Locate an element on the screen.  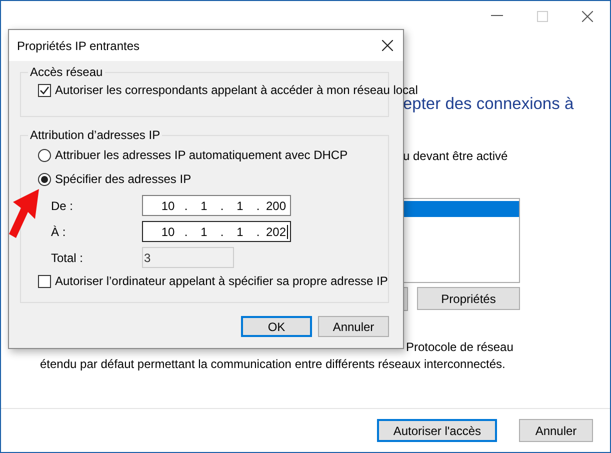
description-line: Protocole de réseau is located at coordinates (460, 347).